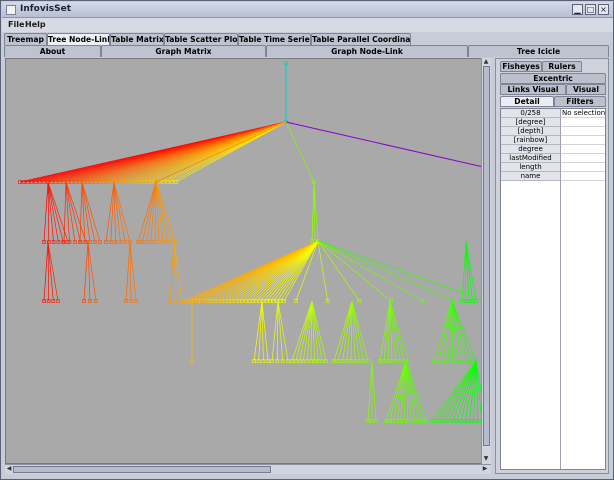 Image resolution: width=614 pixels, height=480 pixels. I want to click on horizontal-scrollbar: ◀ ▶, so click(248, 469).